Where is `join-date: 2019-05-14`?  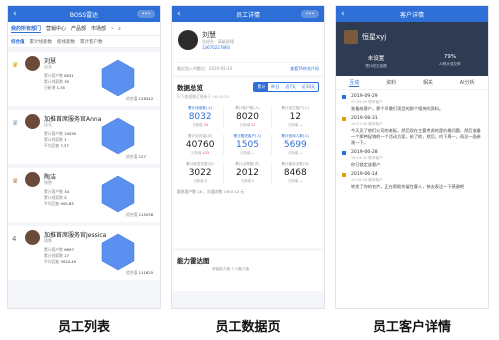
join-date: 2019-05-14 is located at coordinates (220, 68).